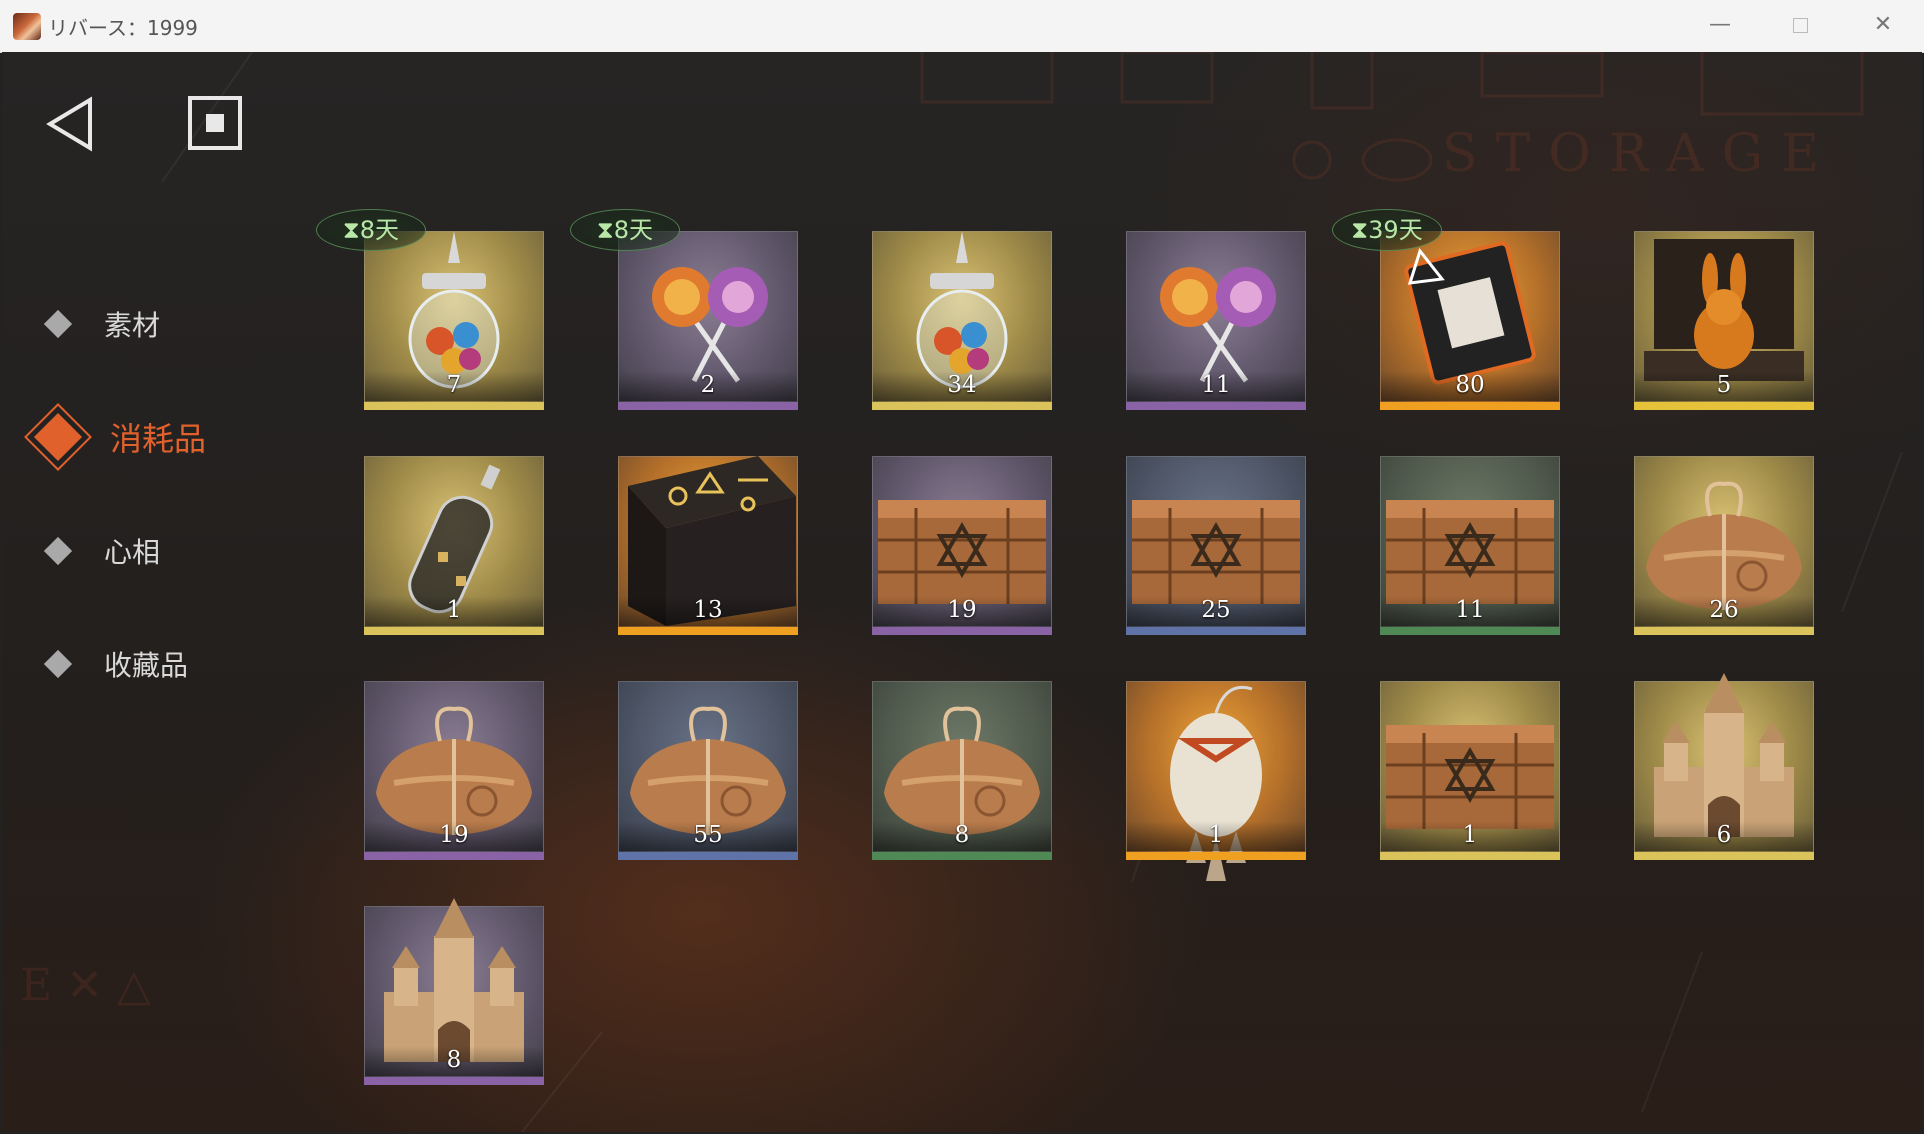 The image size is (1924, 1134). I want to click on timer-text: 39天, so click(1395, 230).